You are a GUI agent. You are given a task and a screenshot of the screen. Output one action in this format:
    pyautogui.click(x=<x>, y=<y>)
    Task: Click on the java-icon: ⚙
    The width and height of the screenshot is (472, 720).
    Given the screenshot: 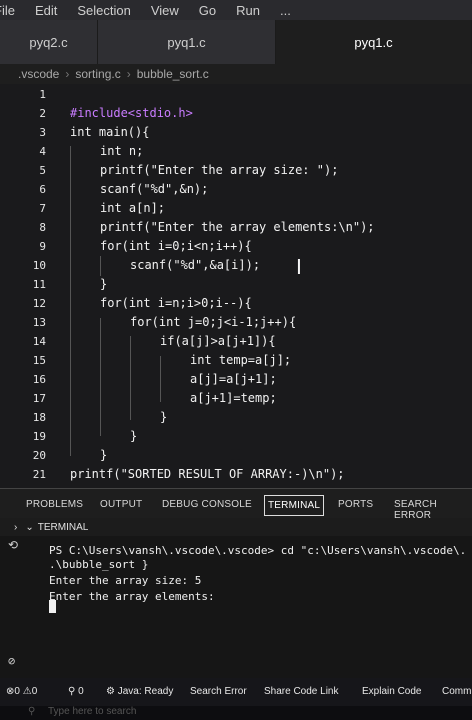 What is the action you would take?
    pyautogui.click(x=110, y=691)
    